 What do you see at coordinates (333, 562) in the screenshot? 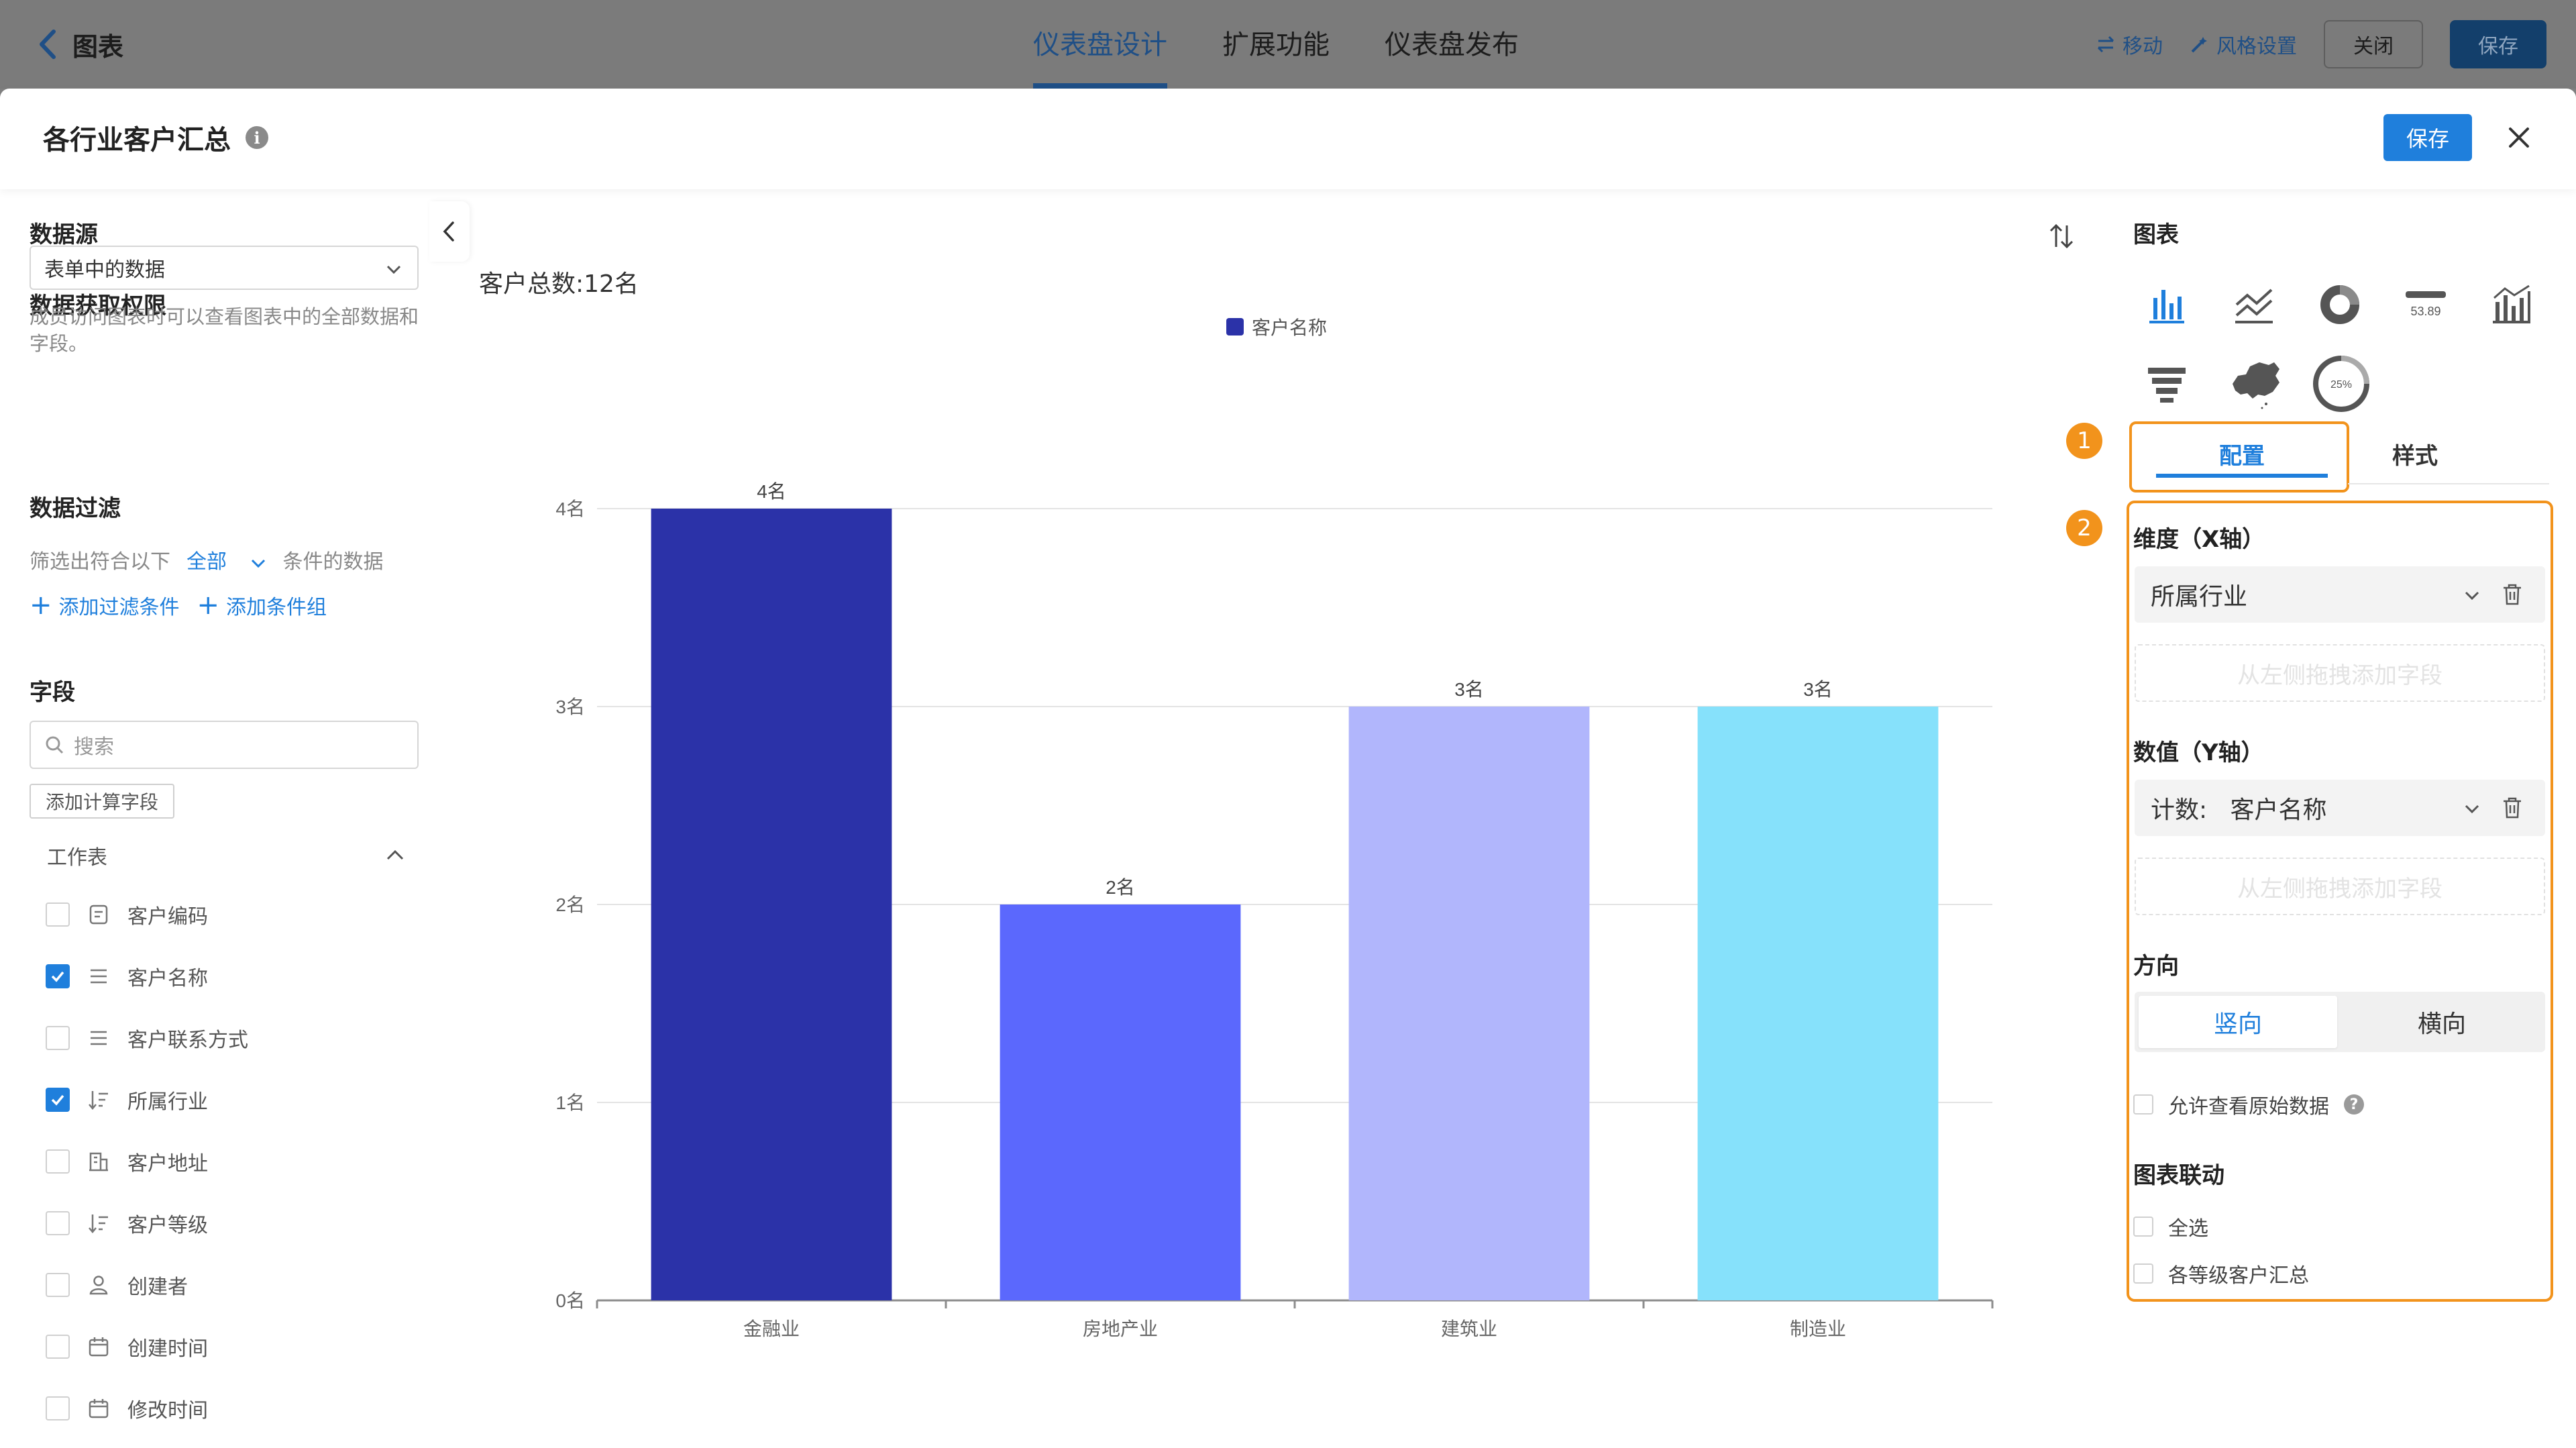
I see `filter-suffix: 条件的数据` at bounding box center [333, 562].